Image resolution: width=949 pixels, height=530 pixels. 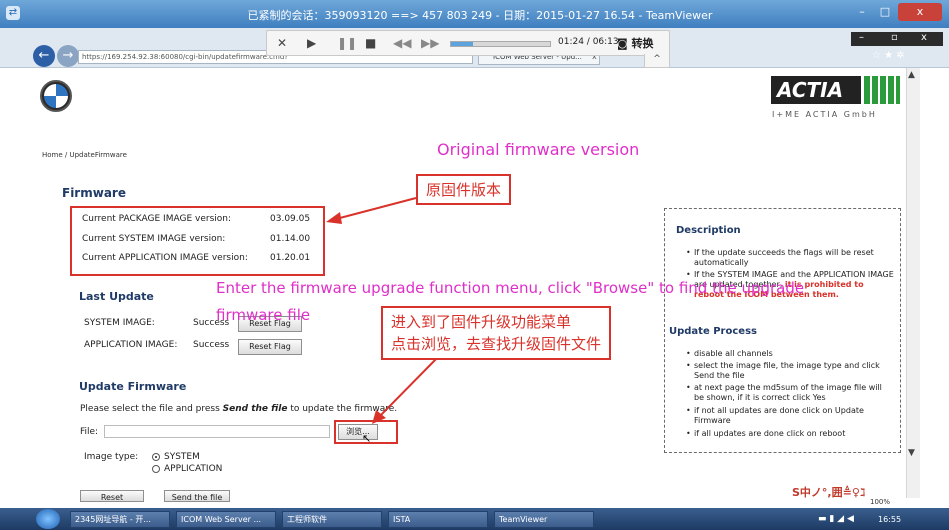 I want to click on description-heading: Description, so click(x=708, y=230).